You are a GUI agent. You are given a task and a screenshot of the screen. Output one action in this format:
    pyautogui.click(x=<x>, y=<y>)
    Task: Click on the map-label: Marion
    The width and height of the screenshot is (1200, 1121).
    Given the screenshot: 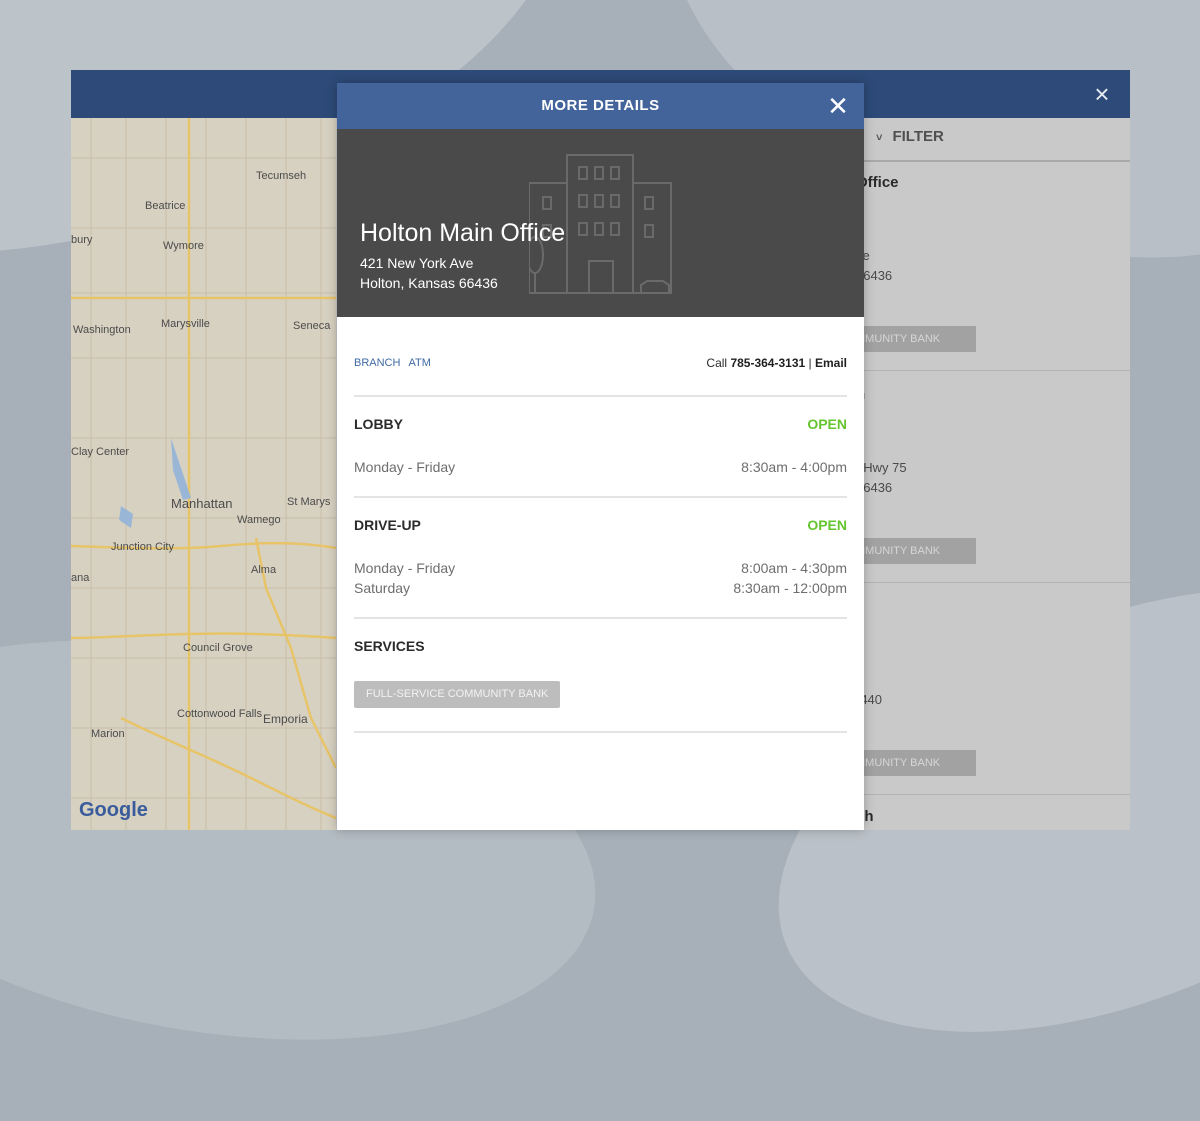 What is the action you would take?
    pyautogui.click(x=108, y=734)
    